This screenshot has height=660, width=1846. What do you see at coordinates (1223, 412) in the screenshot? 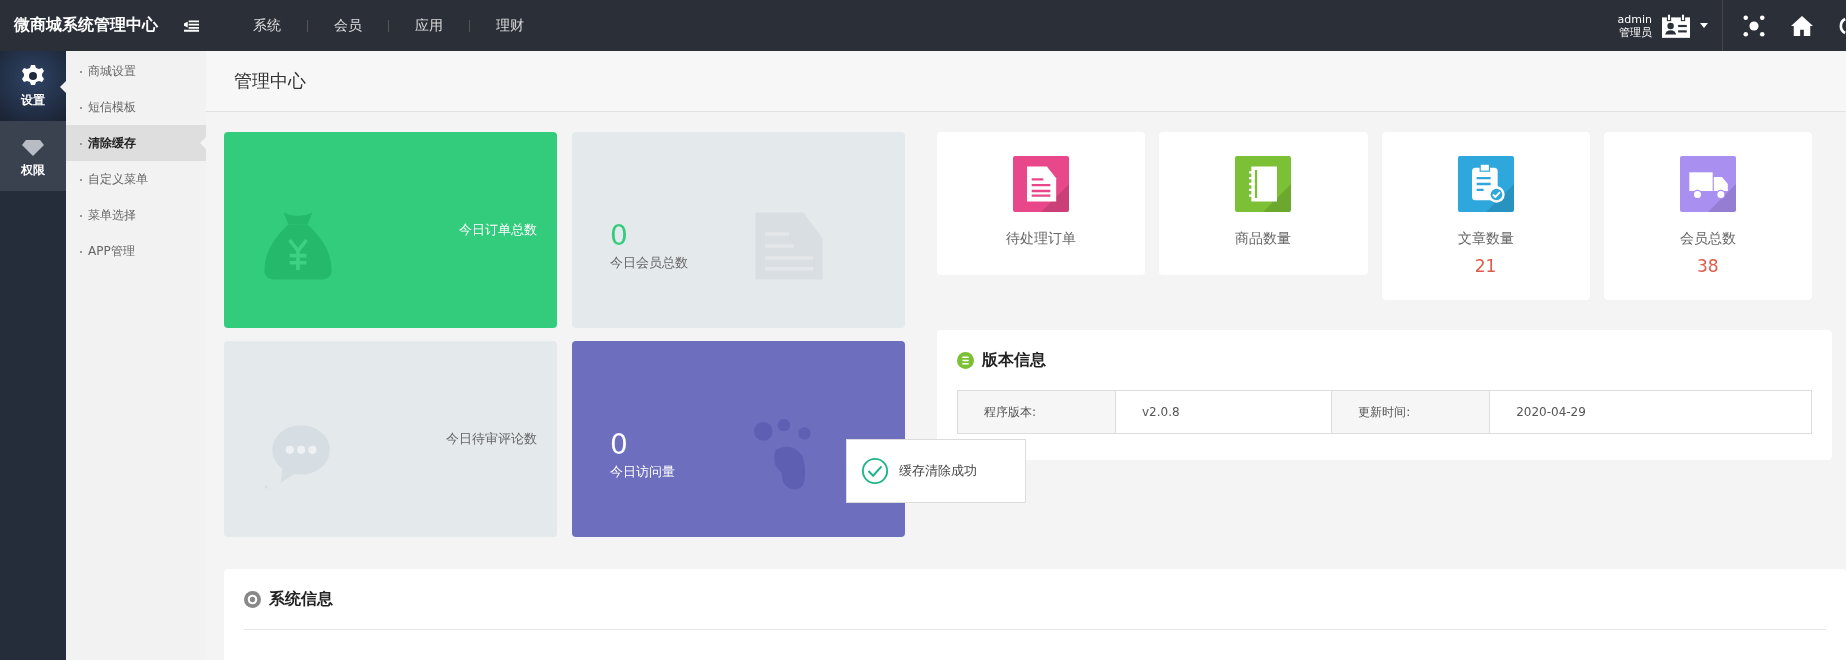
I see `table-cell: v2.0.8` at bounding box center [1223, 412].